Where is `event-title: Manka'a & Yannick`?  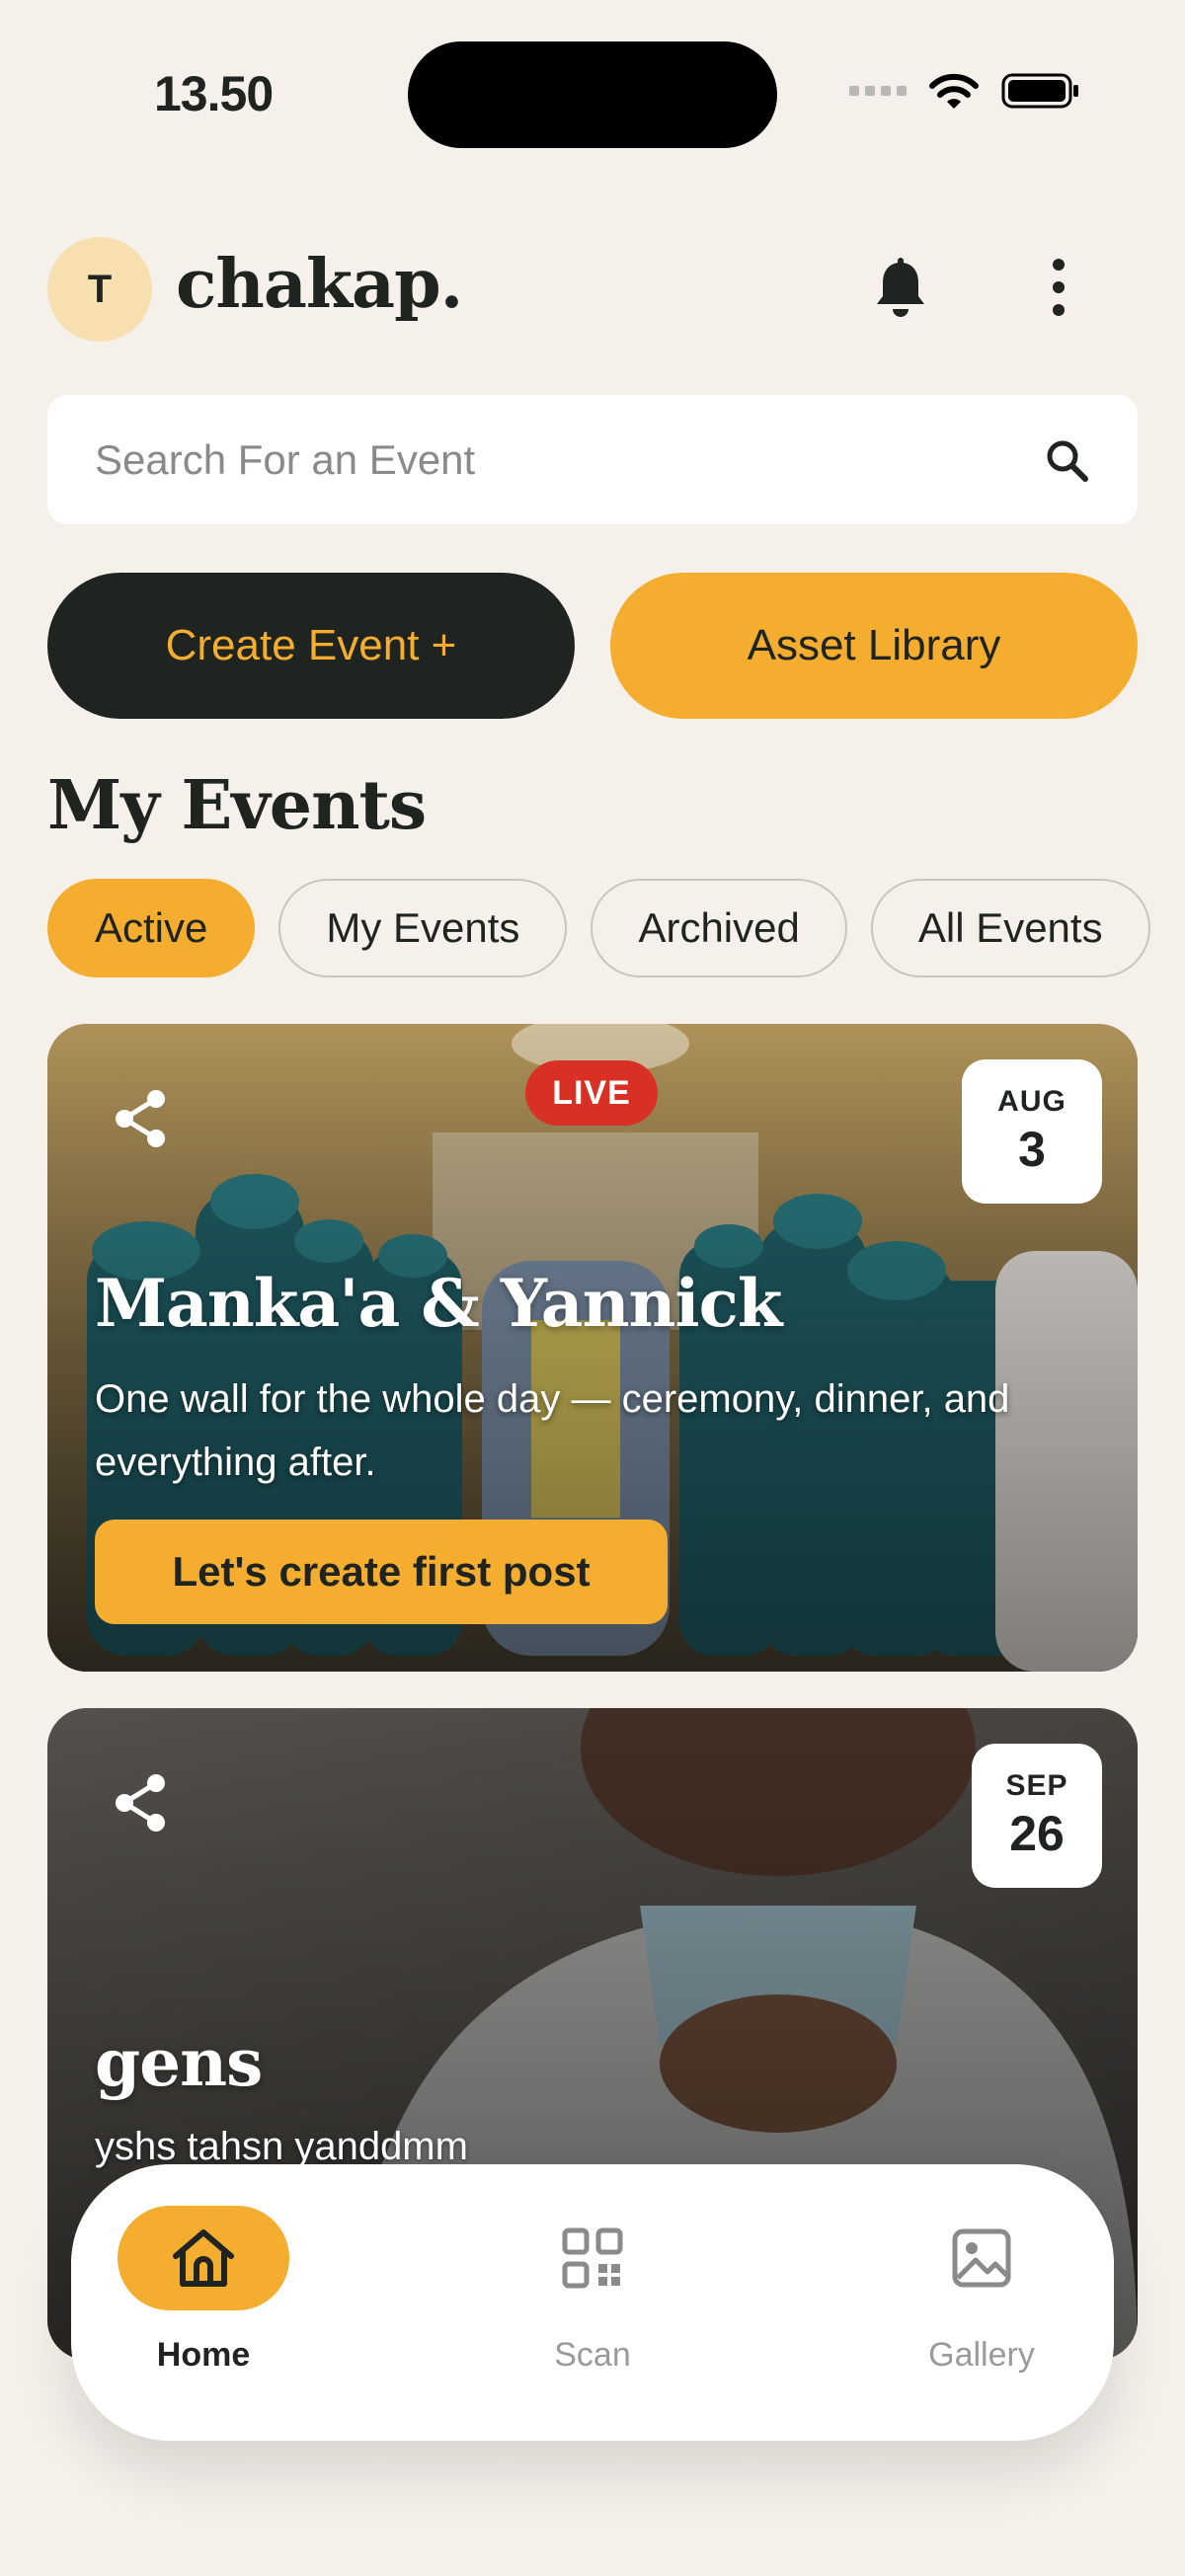
event-title: Manka'a & Yannick is located at coordinates (439, 1303).